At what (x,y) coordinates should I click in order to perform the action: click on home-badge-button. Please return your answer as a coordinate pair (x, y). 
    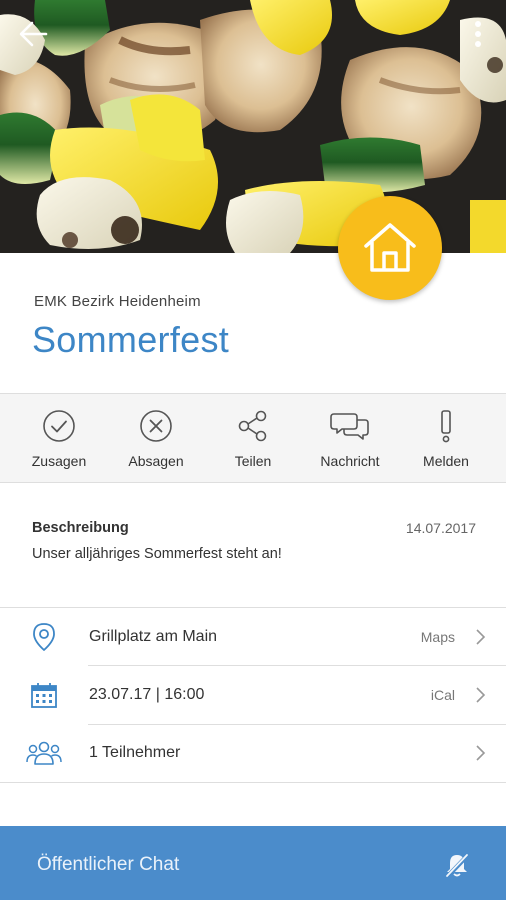
    Looking at the image, I should click on (390, 248).